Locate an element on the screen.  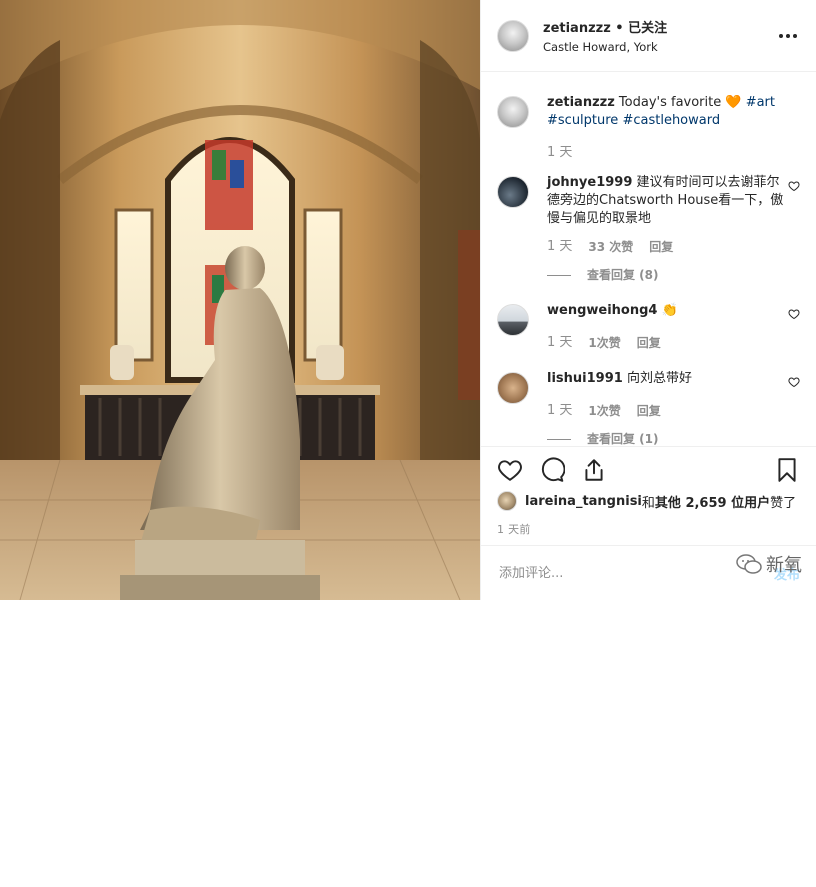
author-line: zetianzzz • 已关注 is located at coordinates (659, 26).